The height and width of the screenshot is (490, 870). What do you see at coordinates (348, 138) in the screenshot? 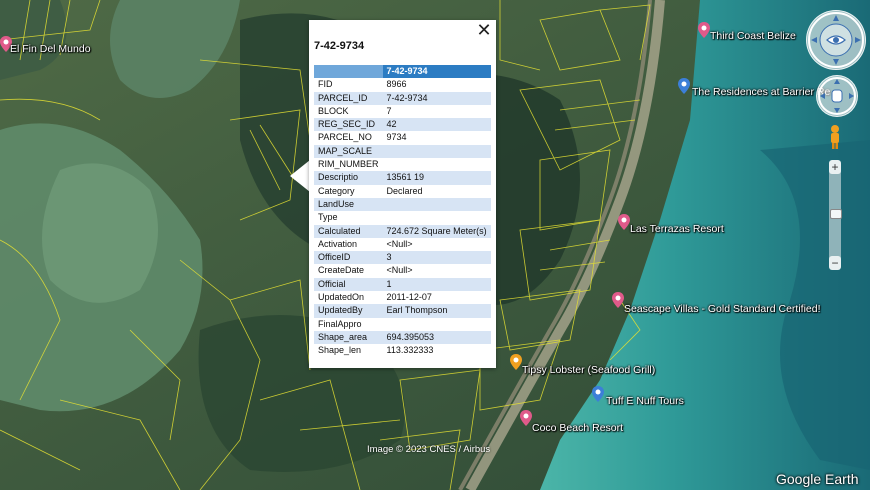
I see `attribute-key: PARCEL_NO` at bounding box center [348, 138].